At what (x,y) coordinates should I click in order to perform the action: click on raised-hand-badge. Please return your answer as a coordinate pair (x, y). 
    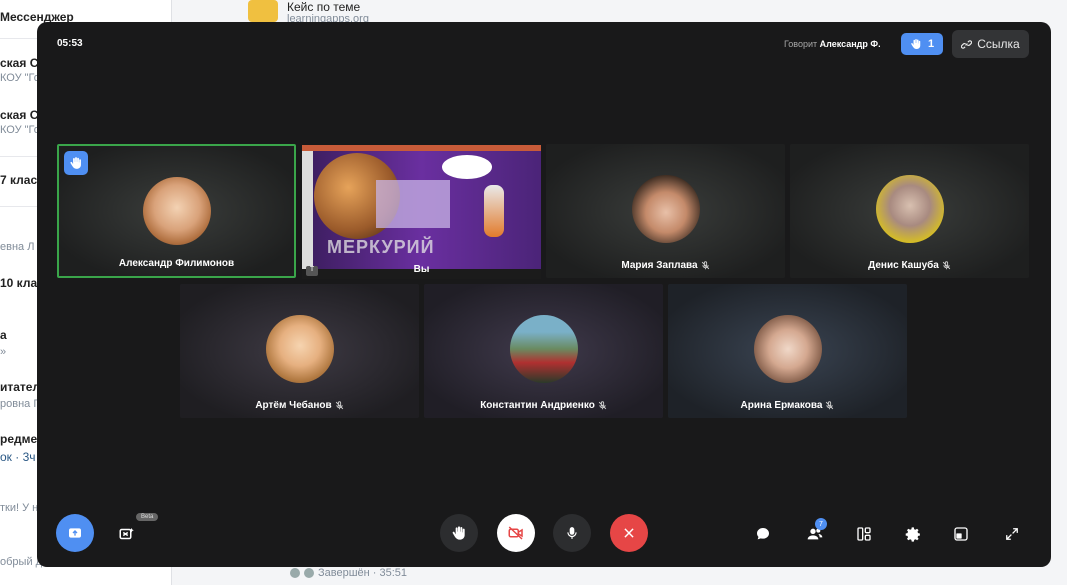
    Looking at the image, I should click on (76, 163).